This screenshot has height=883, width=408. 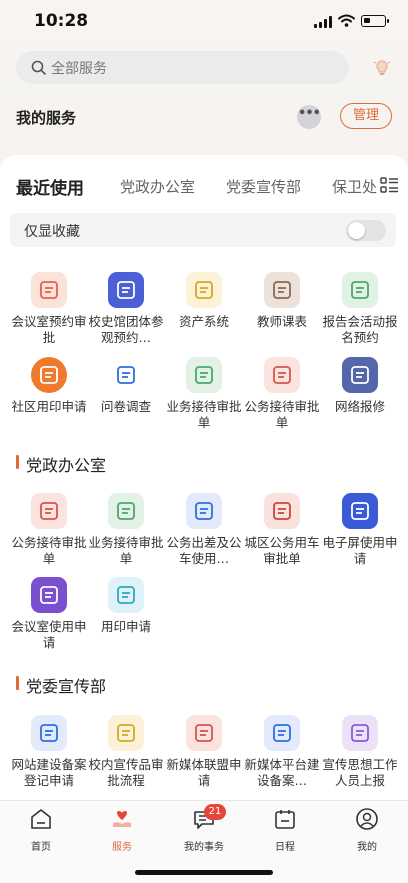 I want to click on media-platform-icon, so click(x=282, y=733).